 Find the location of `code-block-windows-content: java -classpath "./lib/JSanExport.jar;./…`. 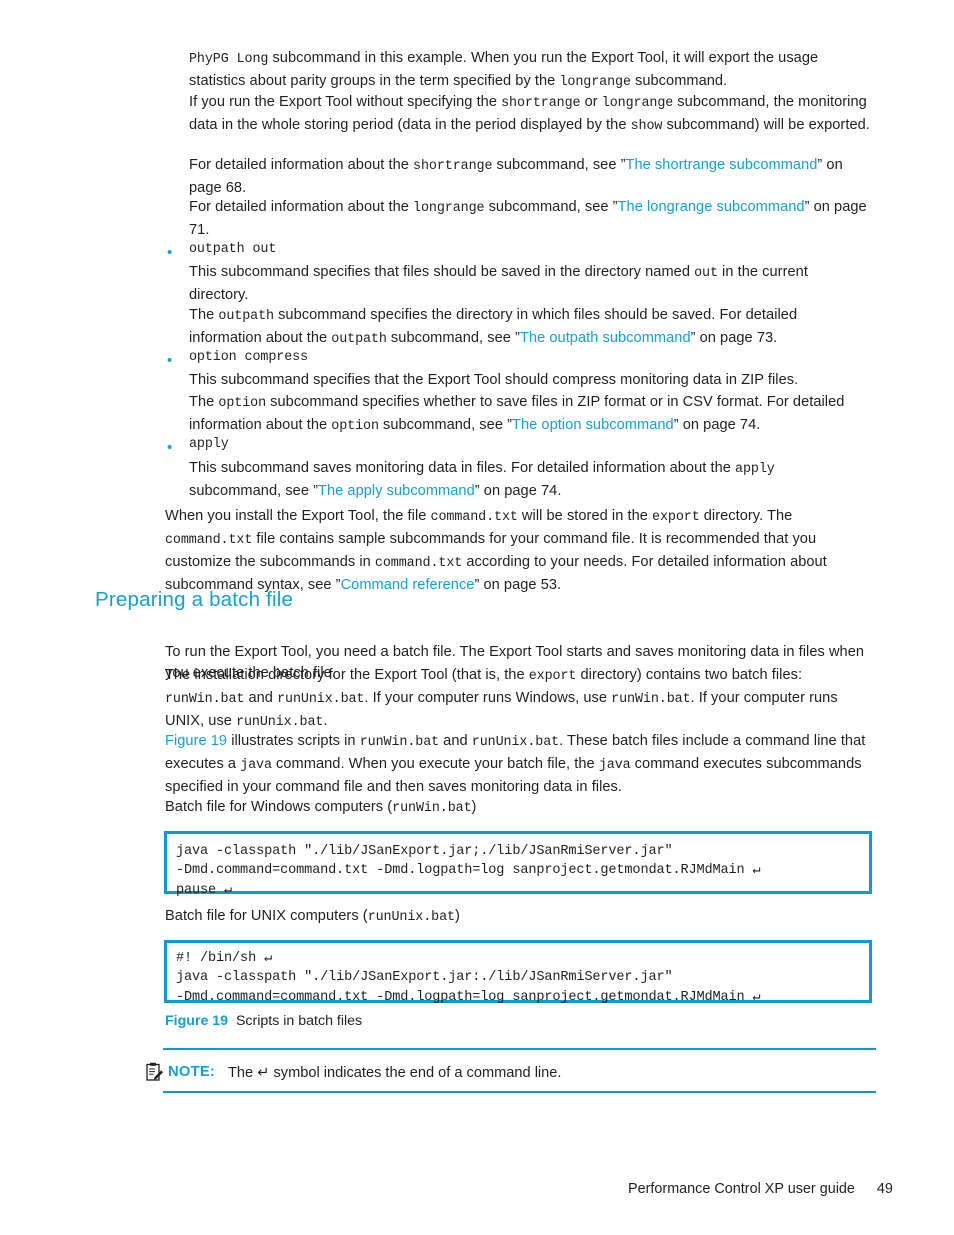

code-block-windows-content: java -classpath "./lib/JSanExport.jar;./… is located at coordinates (468, 871).